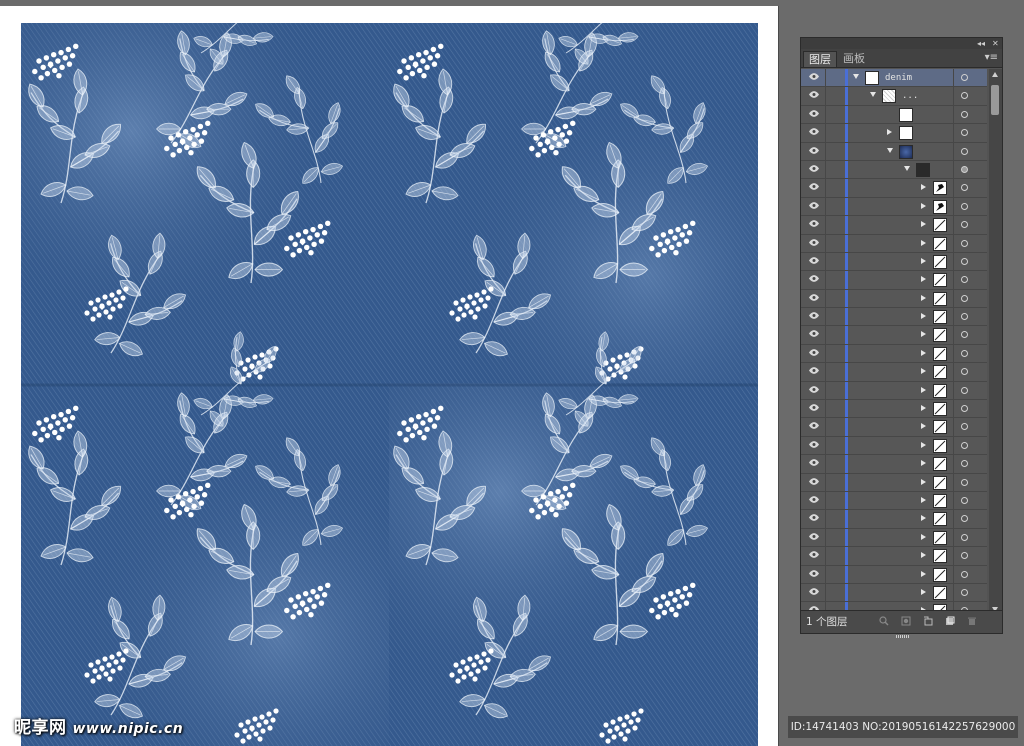 This screenshot has width=1024, height=746. What do you see at coordinates (820, 59) in the screenshot?
I see `tab-layers: 图层` at bounding box center [820, 59].